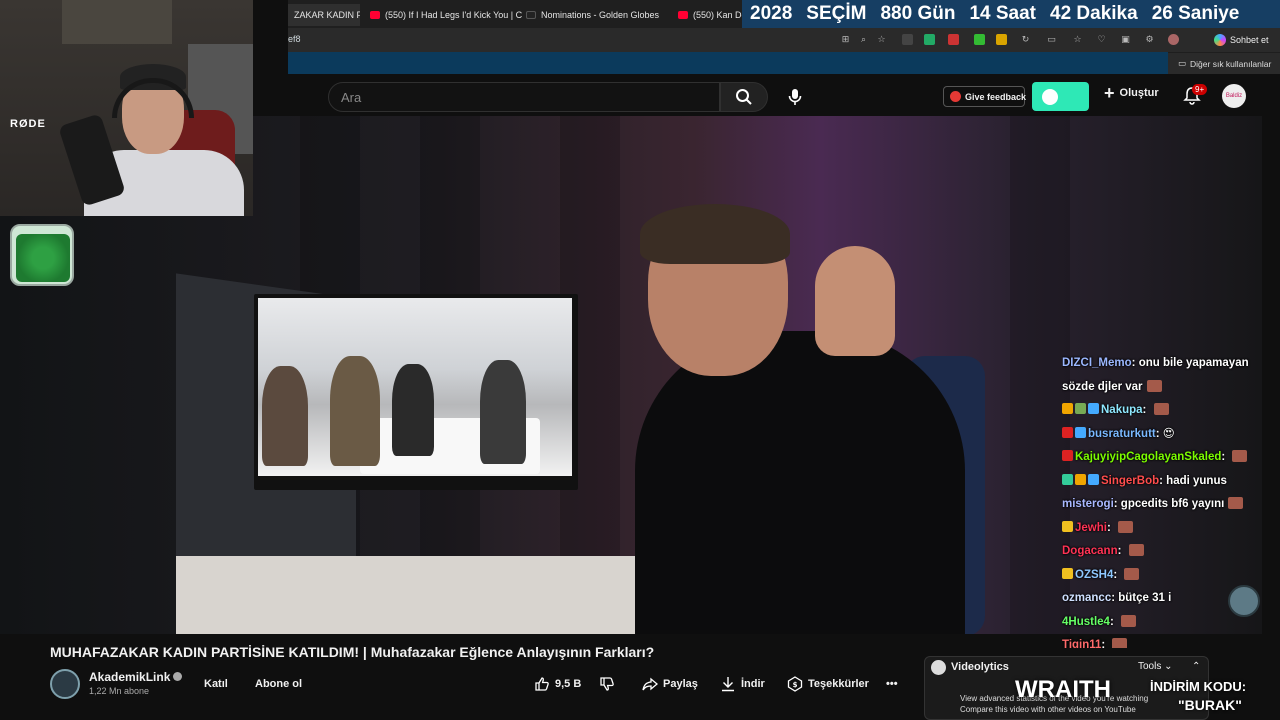 The width and height of the screenshot is (1280, 720). Describe the element at coordinates (795, 97) in the screenshot. I see `voice-search-button` at that location.